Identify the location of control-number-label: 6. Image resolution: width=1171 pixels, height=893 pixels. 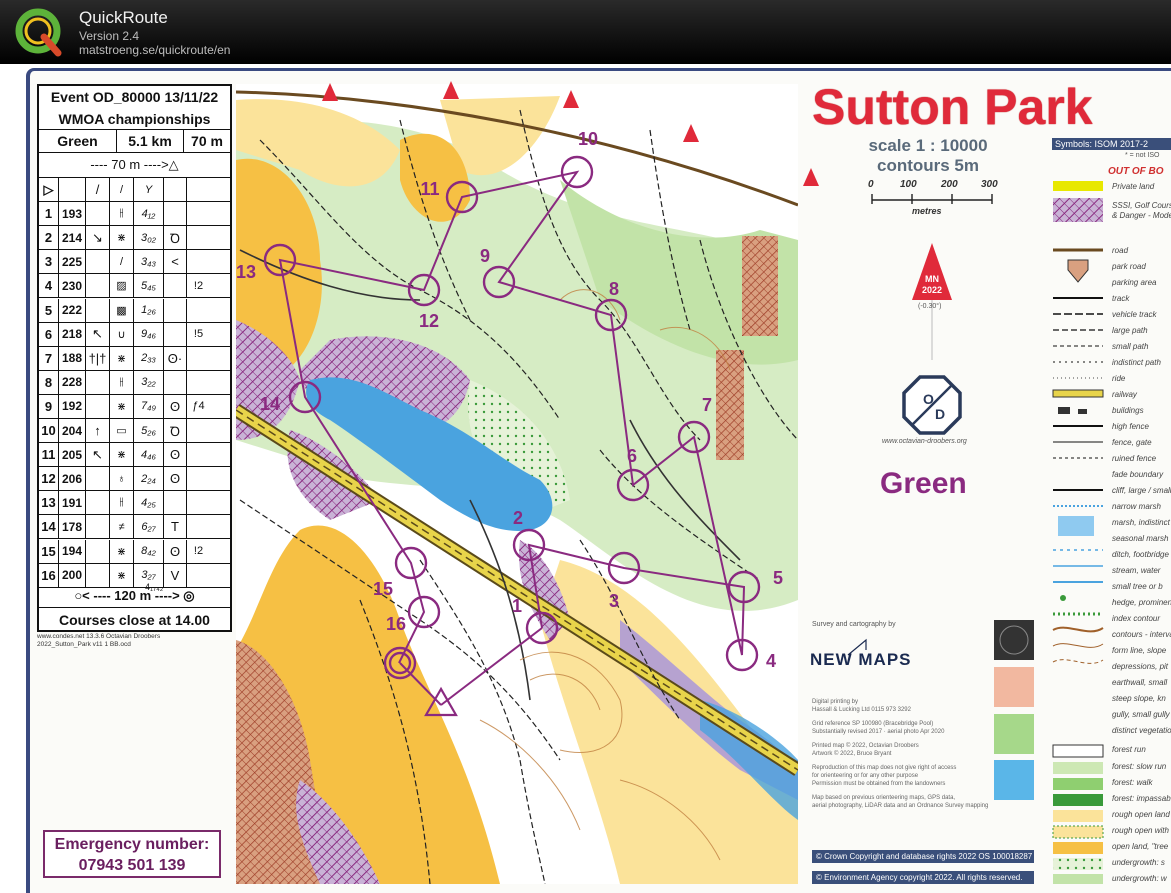
(632, 456).